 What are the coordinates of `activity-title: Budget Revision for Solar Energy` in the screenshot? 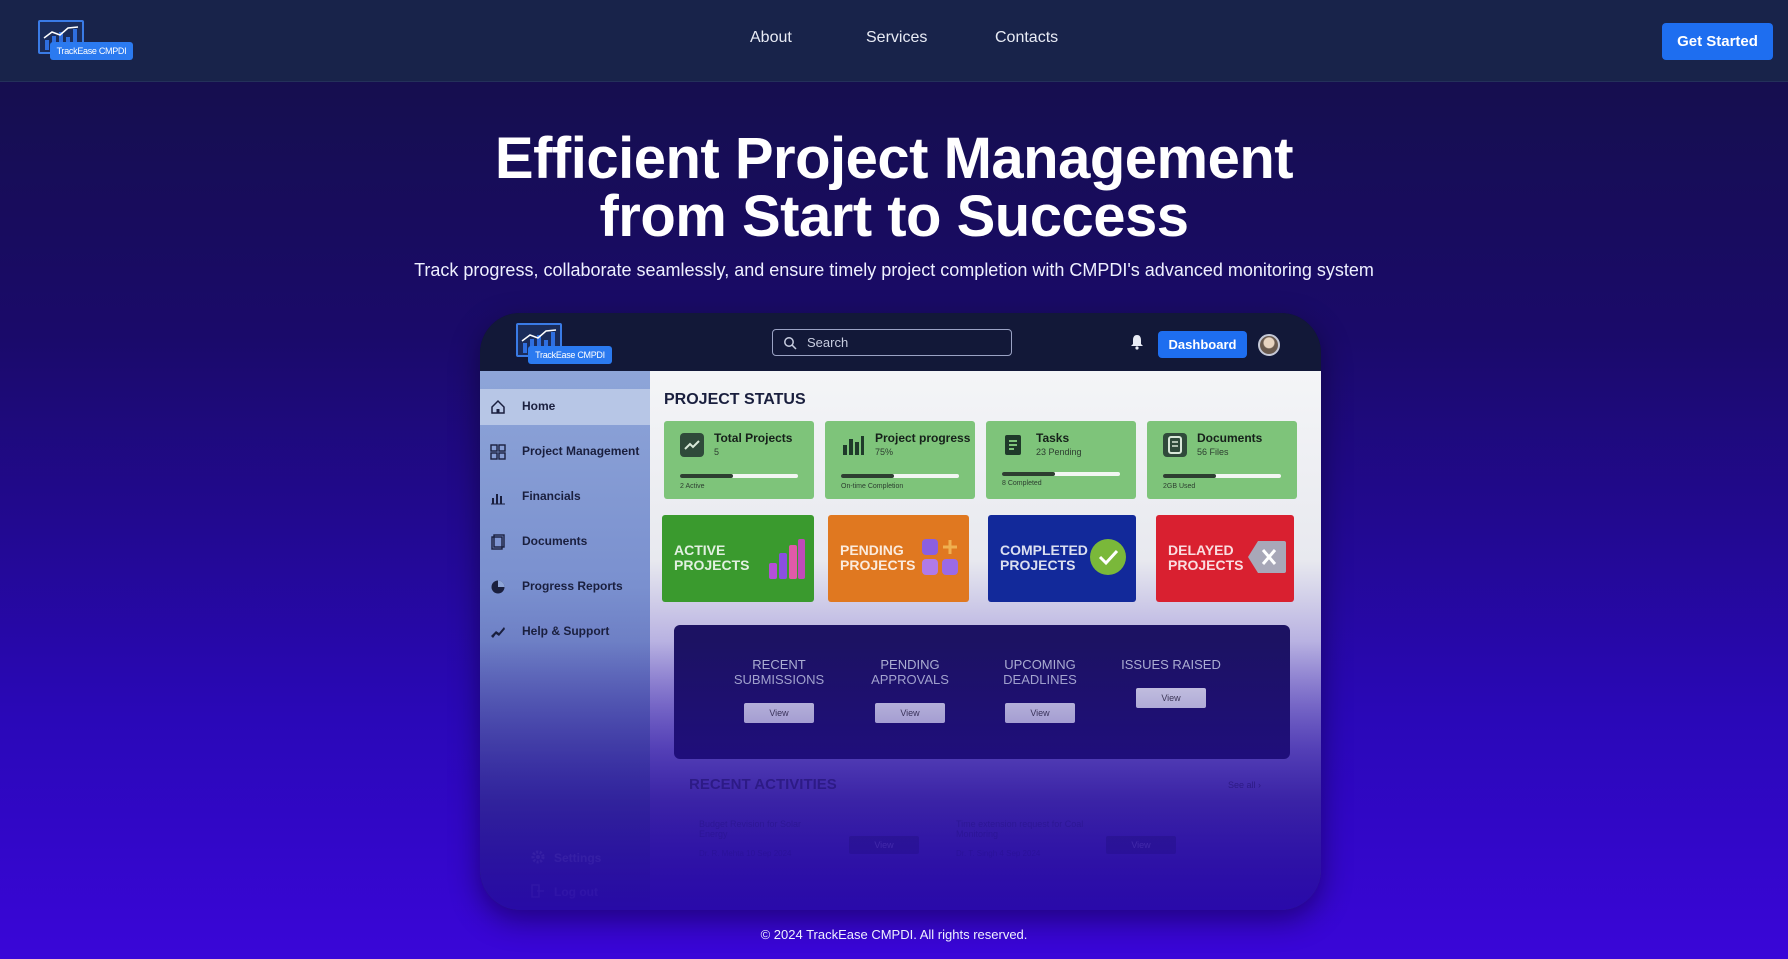 It's located at (750, 829).